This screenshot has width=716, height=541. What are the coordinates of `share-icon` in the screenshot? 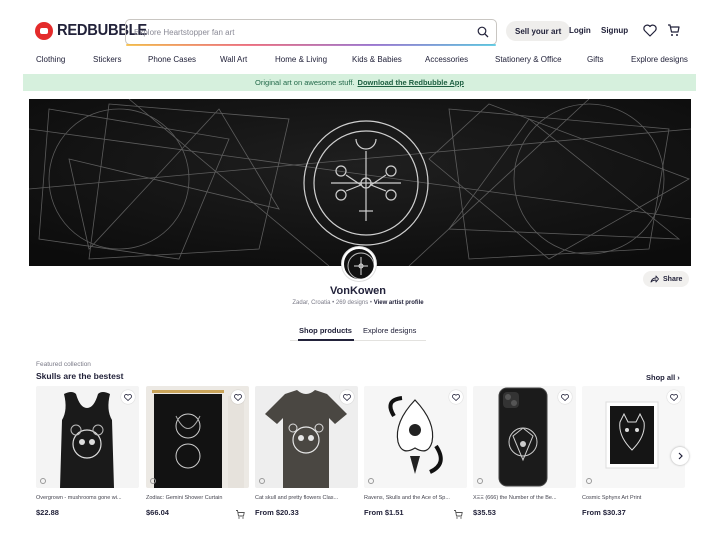 It's located at (654, 279).